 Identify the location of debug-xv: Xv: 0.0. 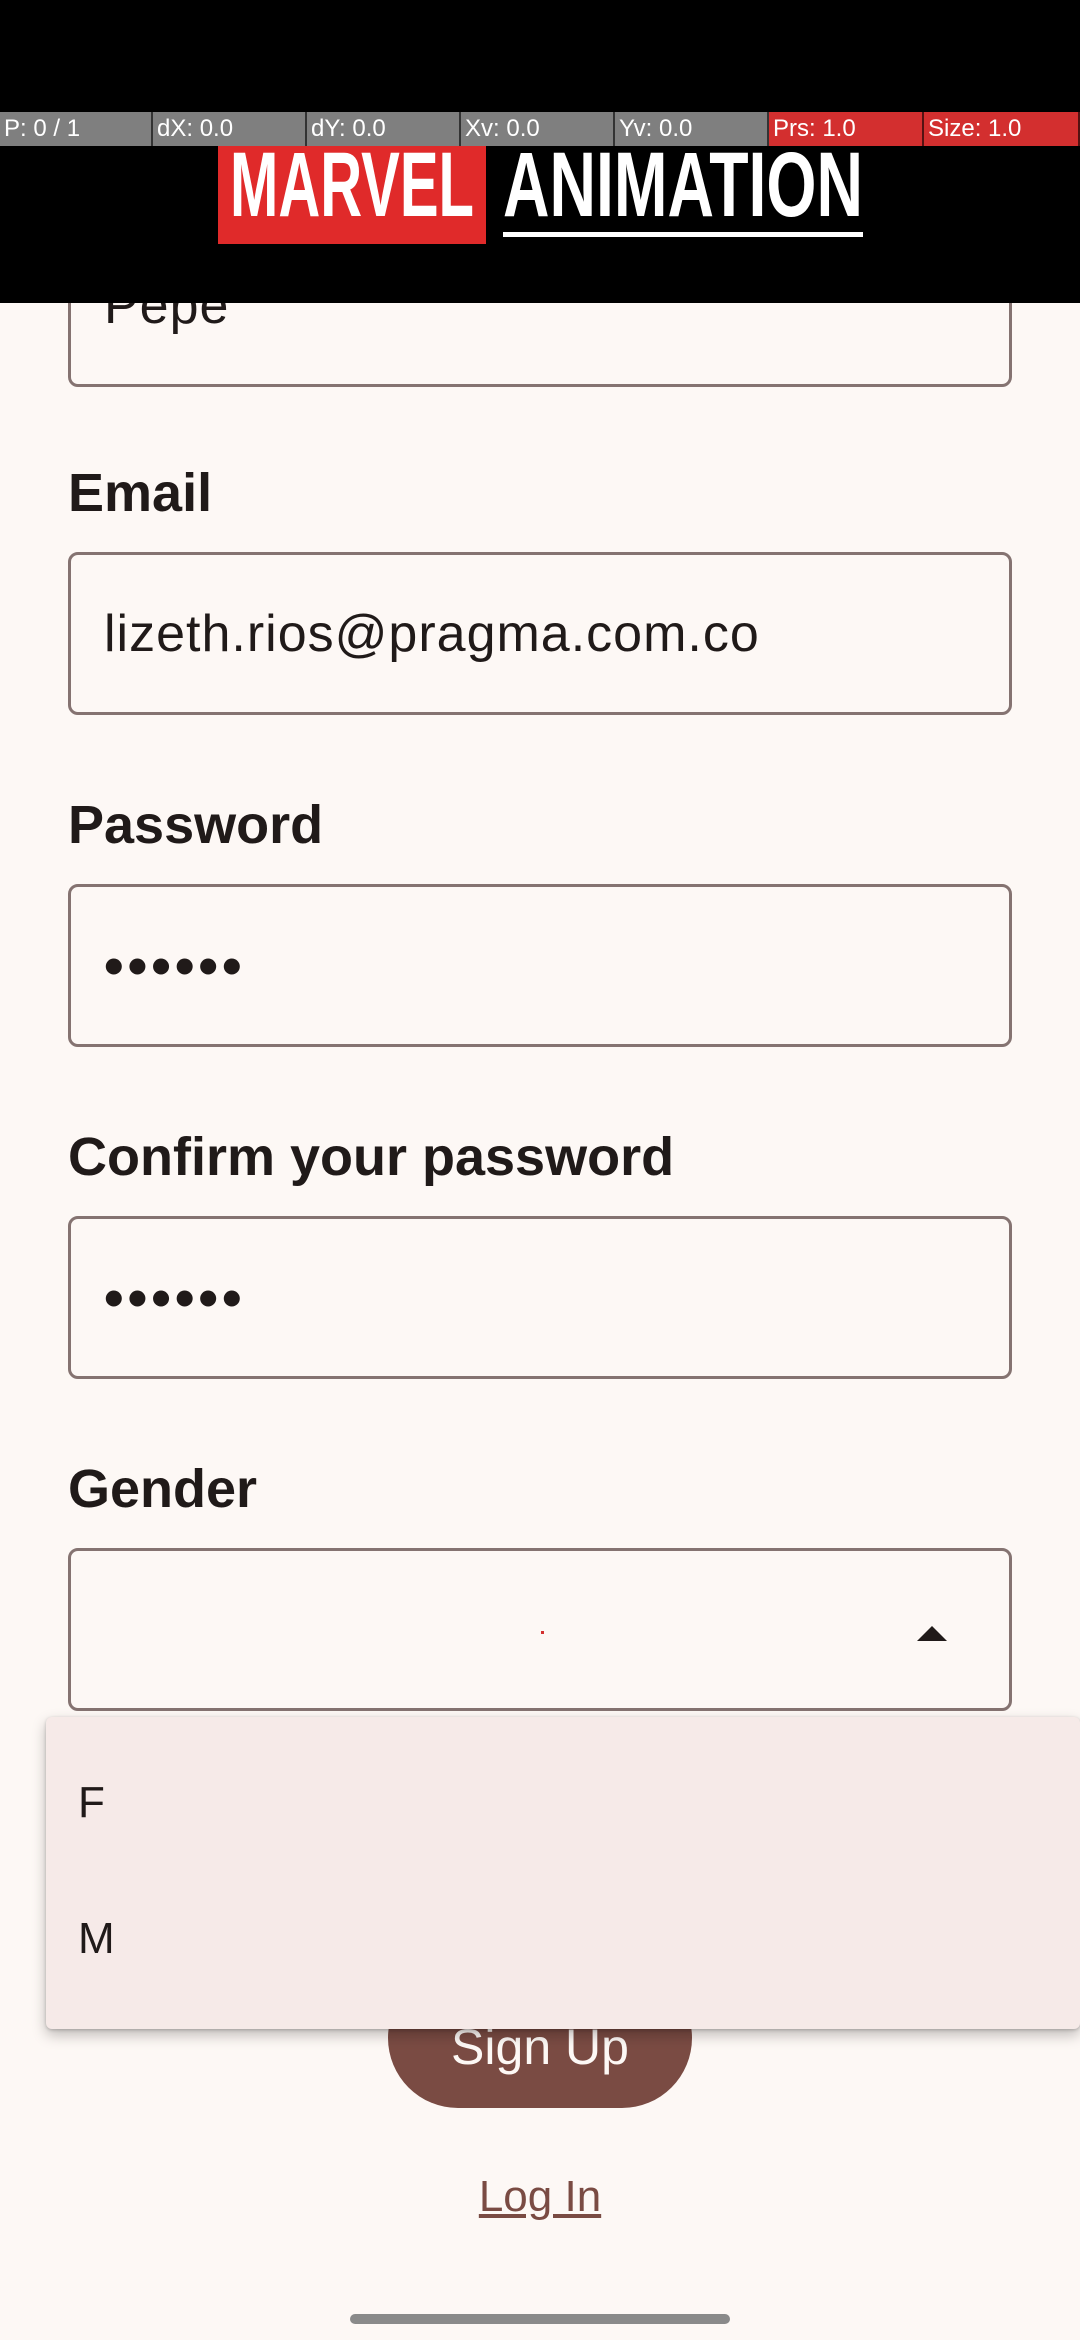
(538, 129).